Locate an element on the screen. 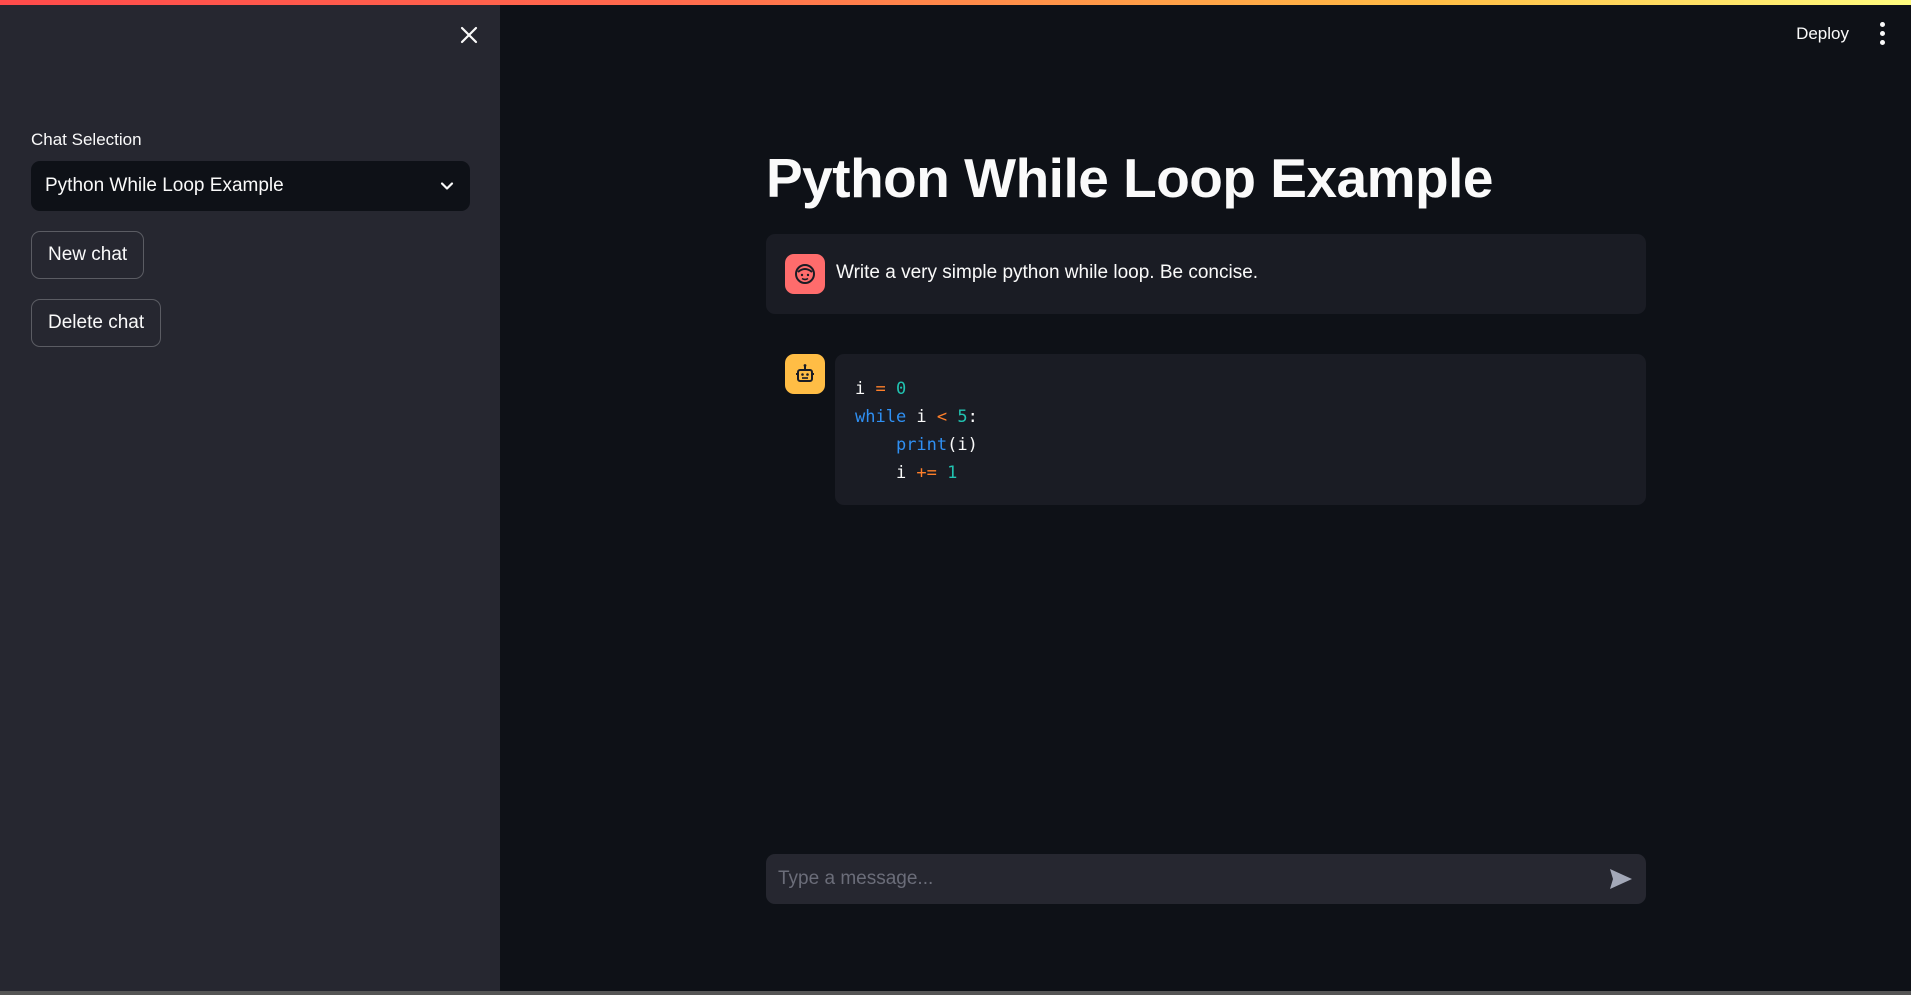  delete-chat-button: Delete chat is located at coordinates (96, 323).